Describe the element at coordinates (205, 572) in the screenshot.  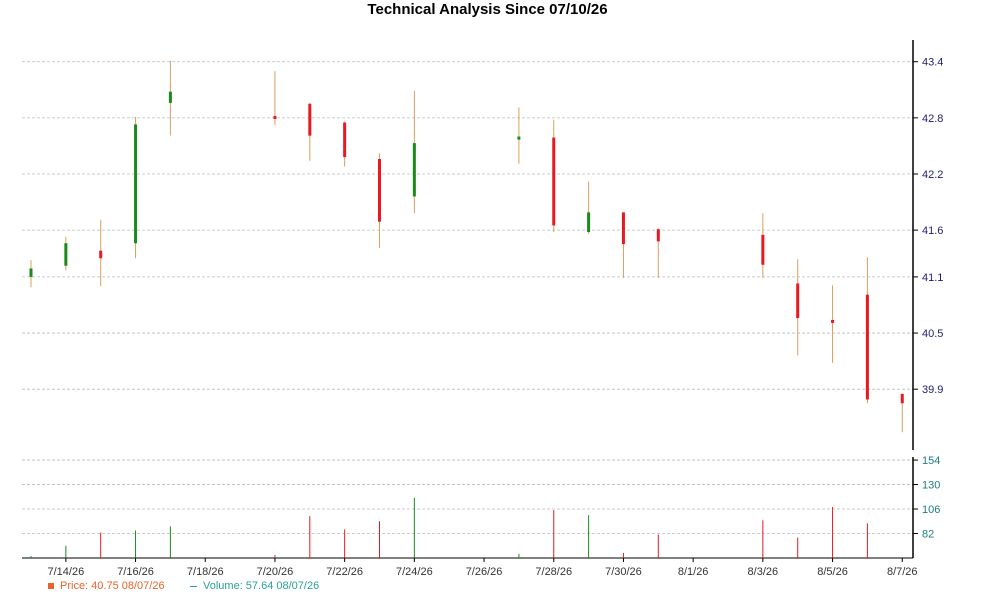
I see `x-tick-label: 7/18/26` at that location.